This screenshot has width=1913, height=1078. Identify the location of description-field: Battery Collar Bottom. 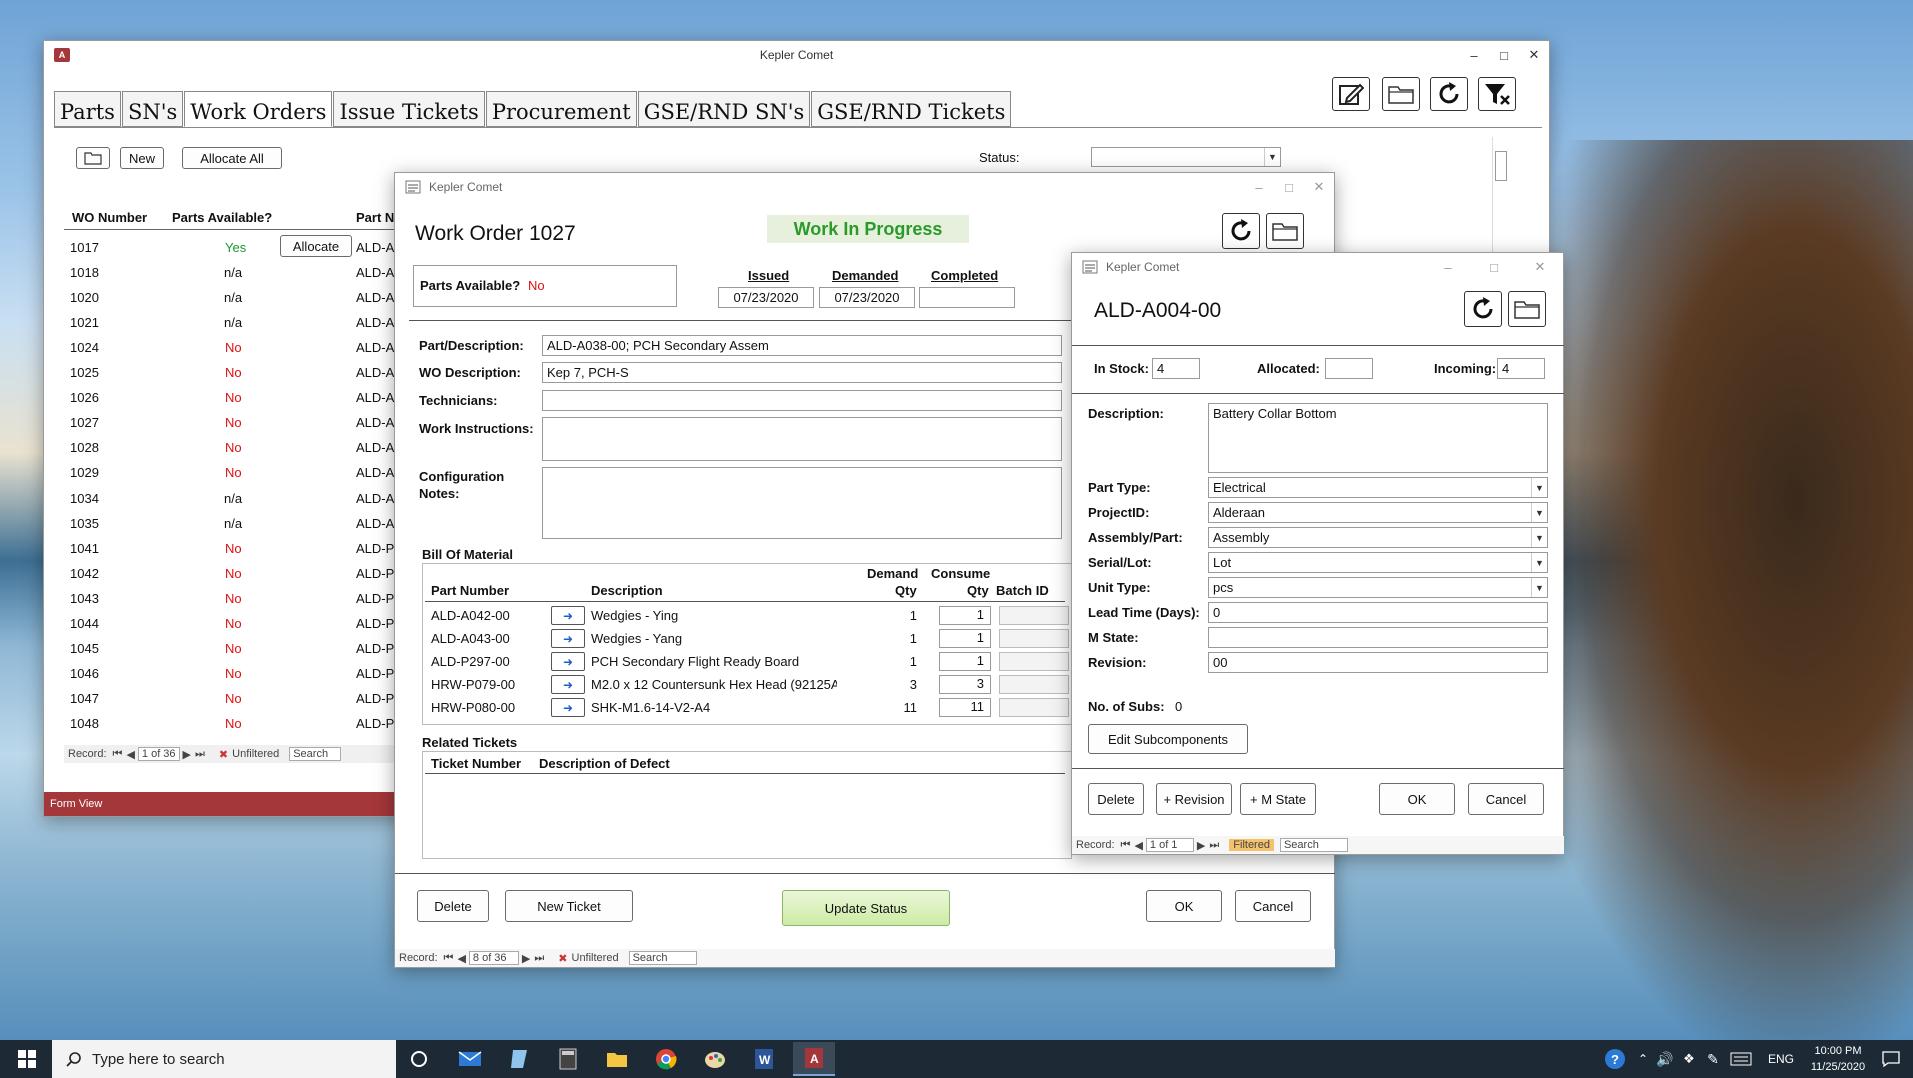
(1378, 438).